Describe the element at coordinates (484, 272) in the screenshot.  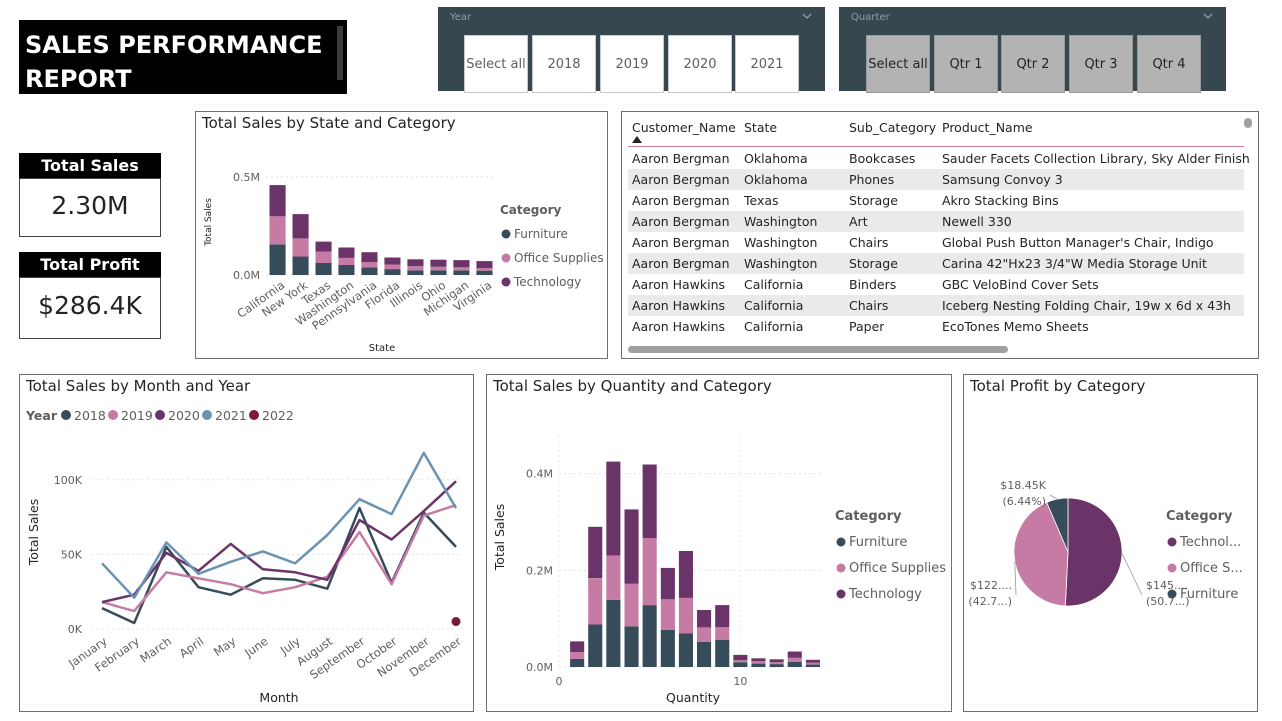
I see `bar-furniture-virginia` at that location.